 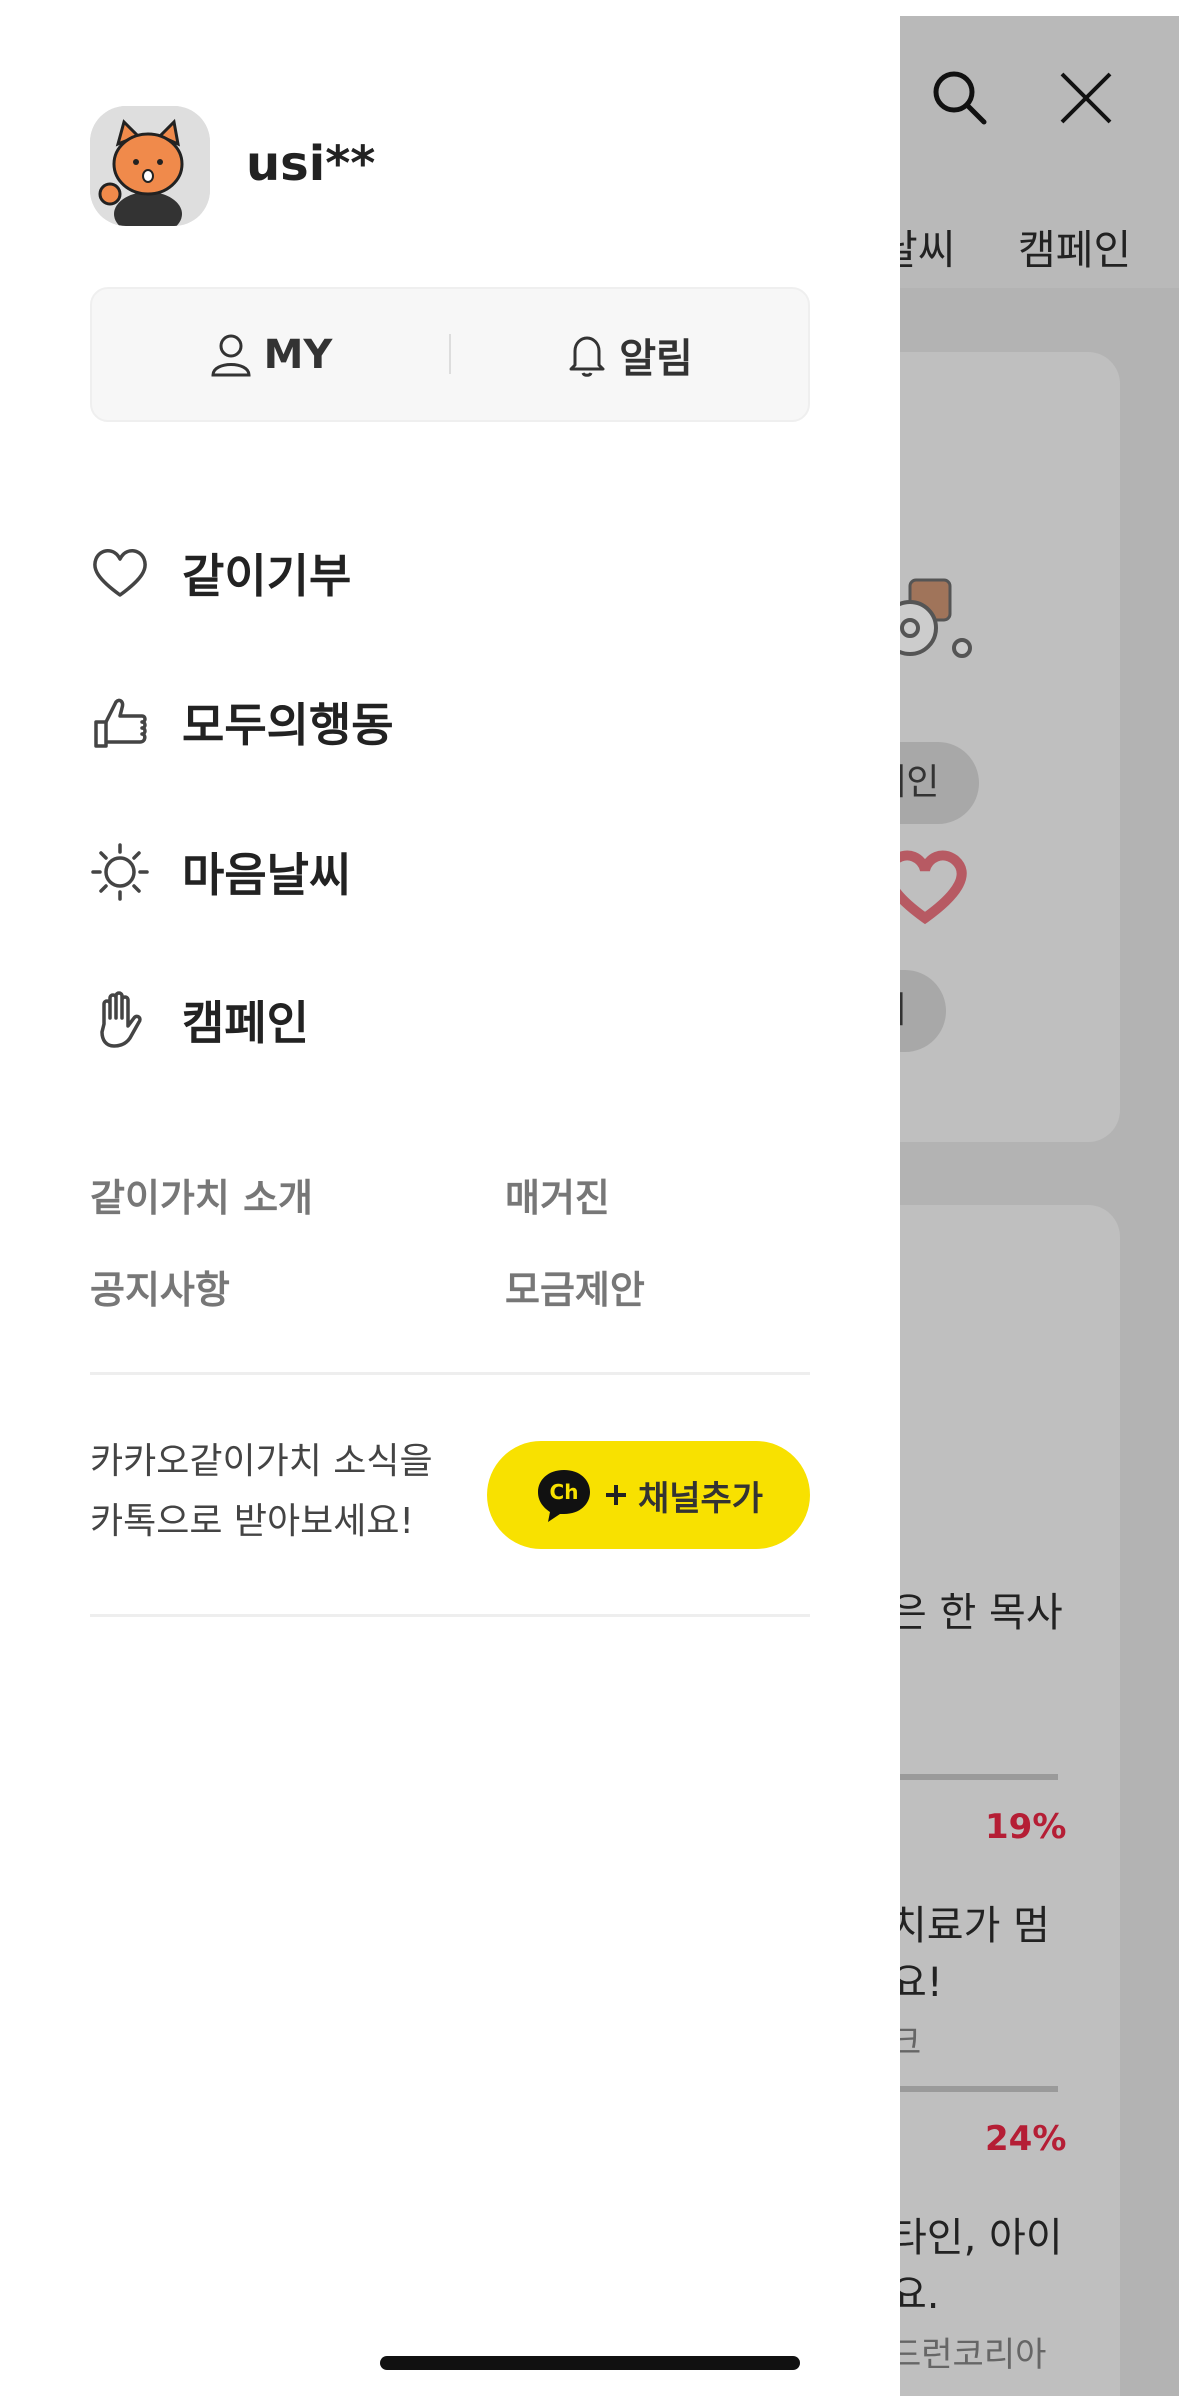 I want to click on menu-item-everyones-action: 모두의행동, so click(x=242, y=722).